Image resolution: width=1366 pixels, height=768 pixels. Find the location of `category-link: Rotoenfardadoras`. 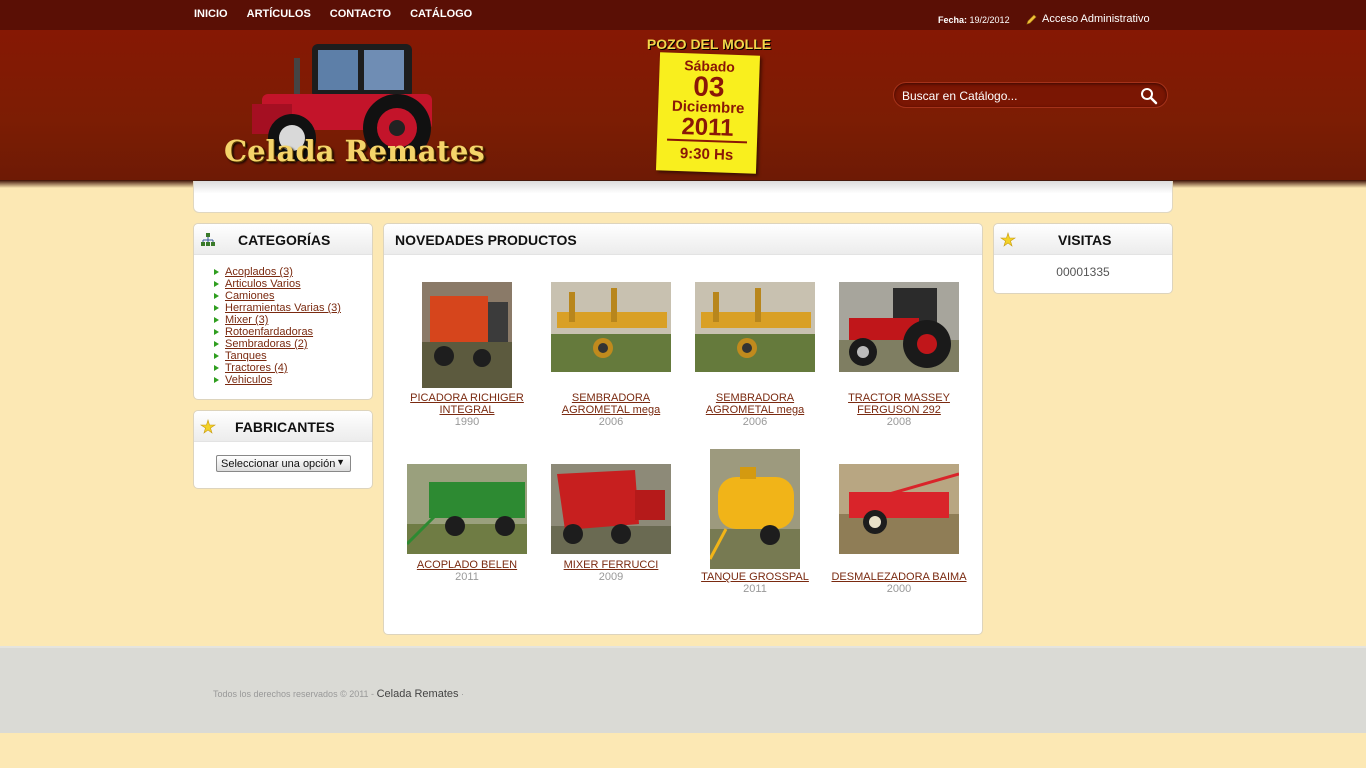

category-link: Rotoenfardadoras is located at coordinates (269, 332).